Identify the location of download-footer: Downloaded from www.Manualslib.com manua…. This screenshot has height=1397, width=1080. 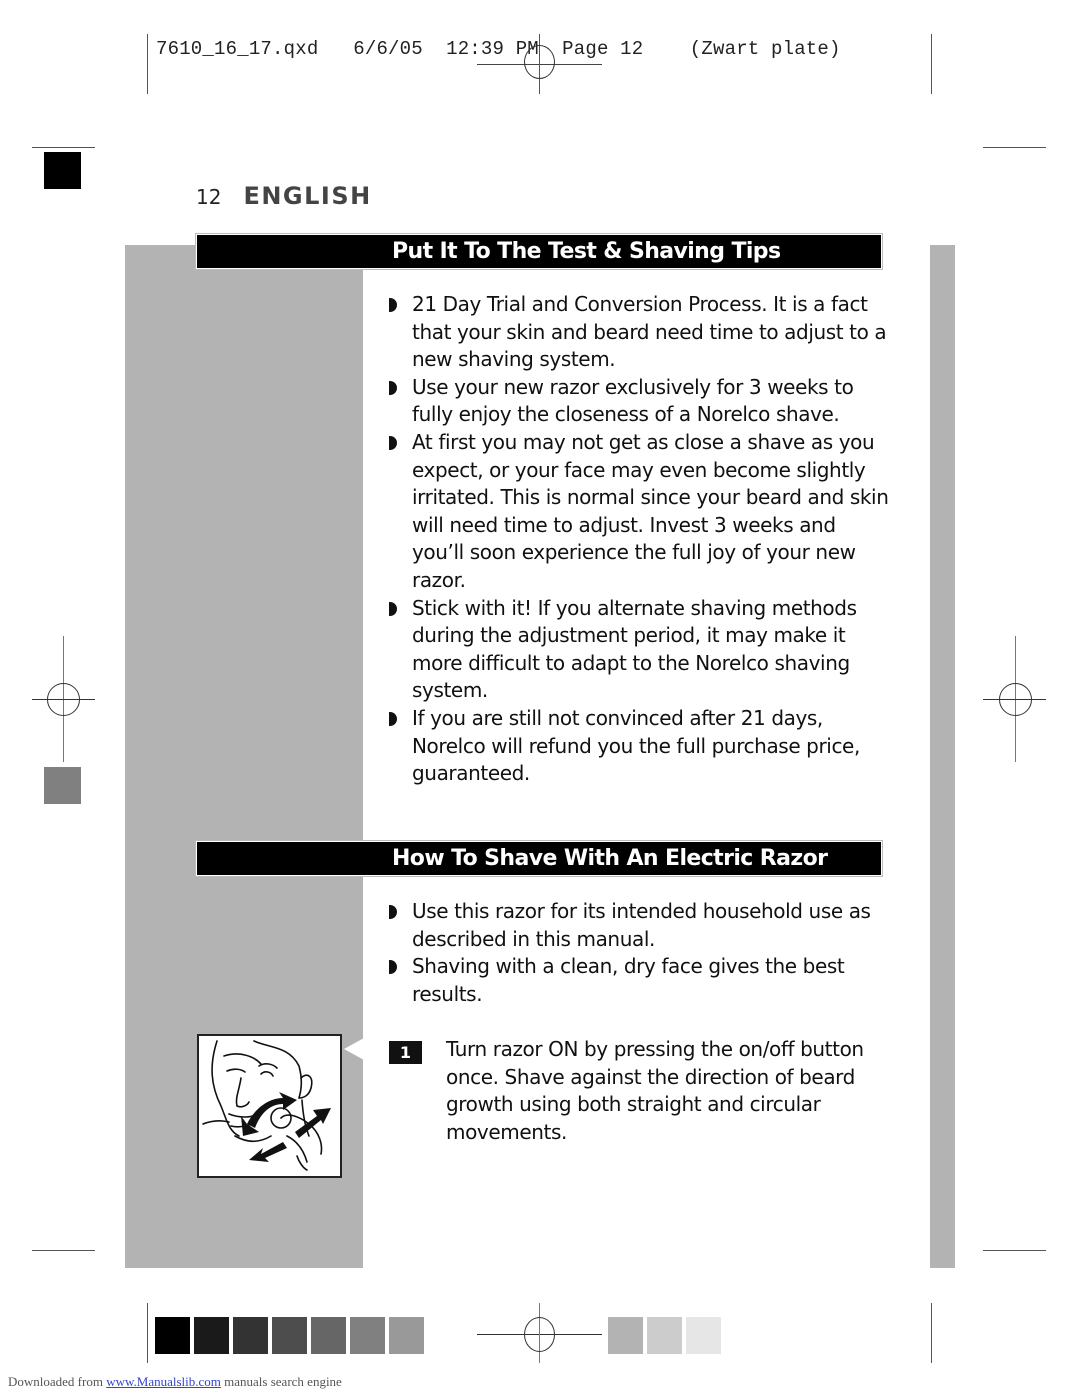
(175, 1382).